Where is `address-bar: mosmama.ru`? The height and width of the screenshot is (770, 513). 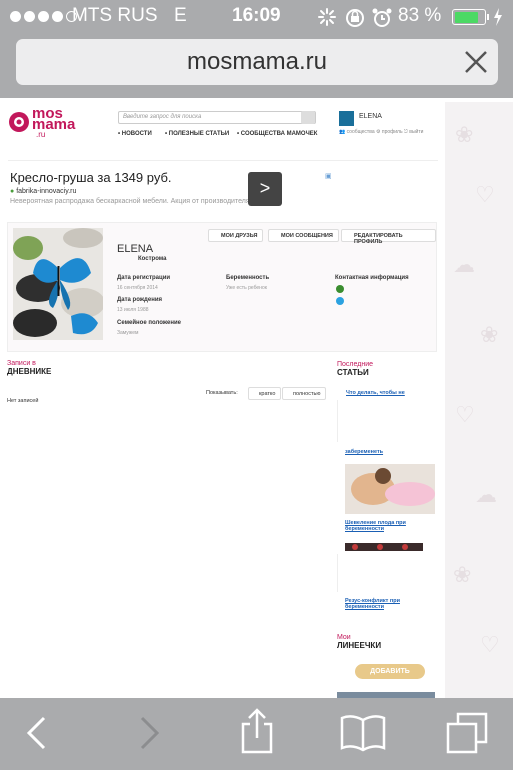 address-bar: mosmama.ru is located at coordinates (257, 62).